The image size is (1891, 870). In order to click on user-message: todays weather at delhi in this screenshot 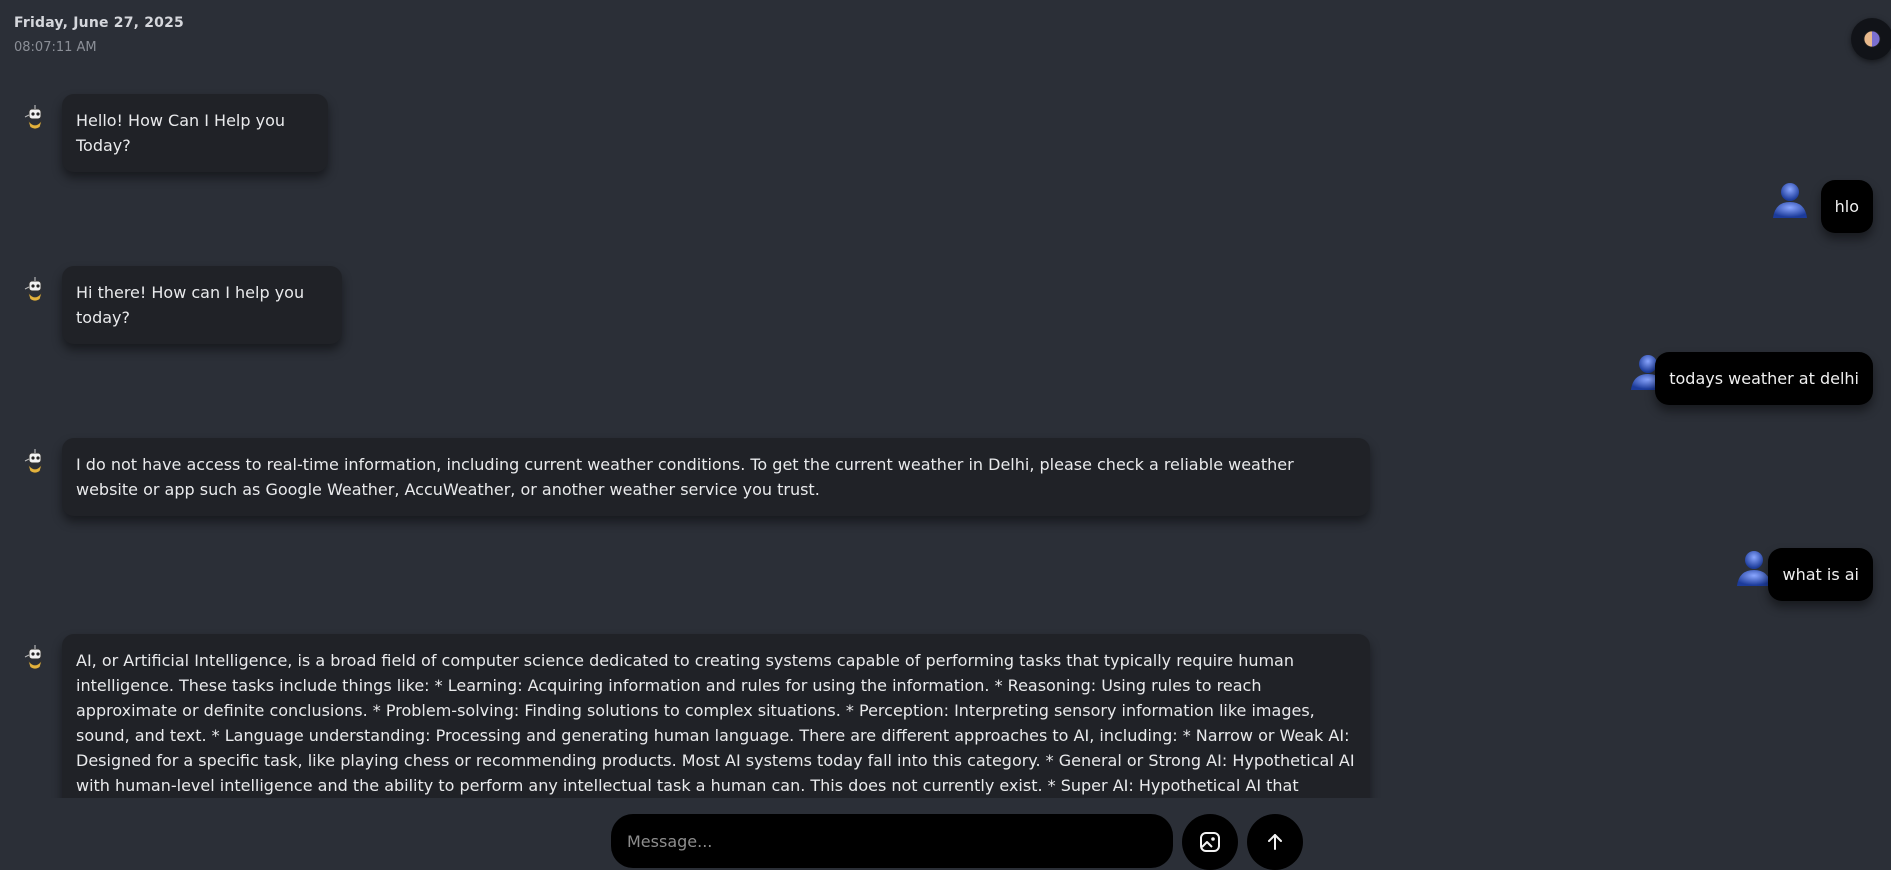, I will do `click(945, 382)`.